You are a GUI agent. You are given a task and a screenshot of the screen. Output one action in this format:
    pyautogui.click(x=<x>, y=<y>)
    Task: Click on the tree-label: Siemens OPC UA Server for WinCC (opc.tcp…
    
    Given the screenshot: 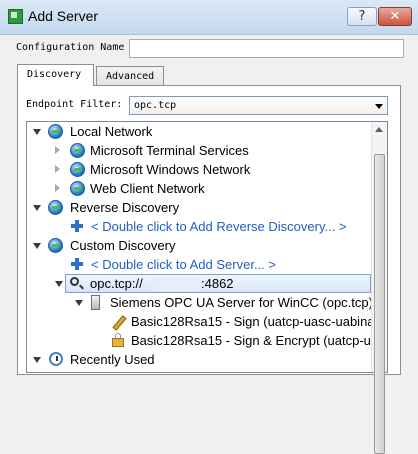 What is the action you would take?
    pyautogui.click(x=241, y=302)
    